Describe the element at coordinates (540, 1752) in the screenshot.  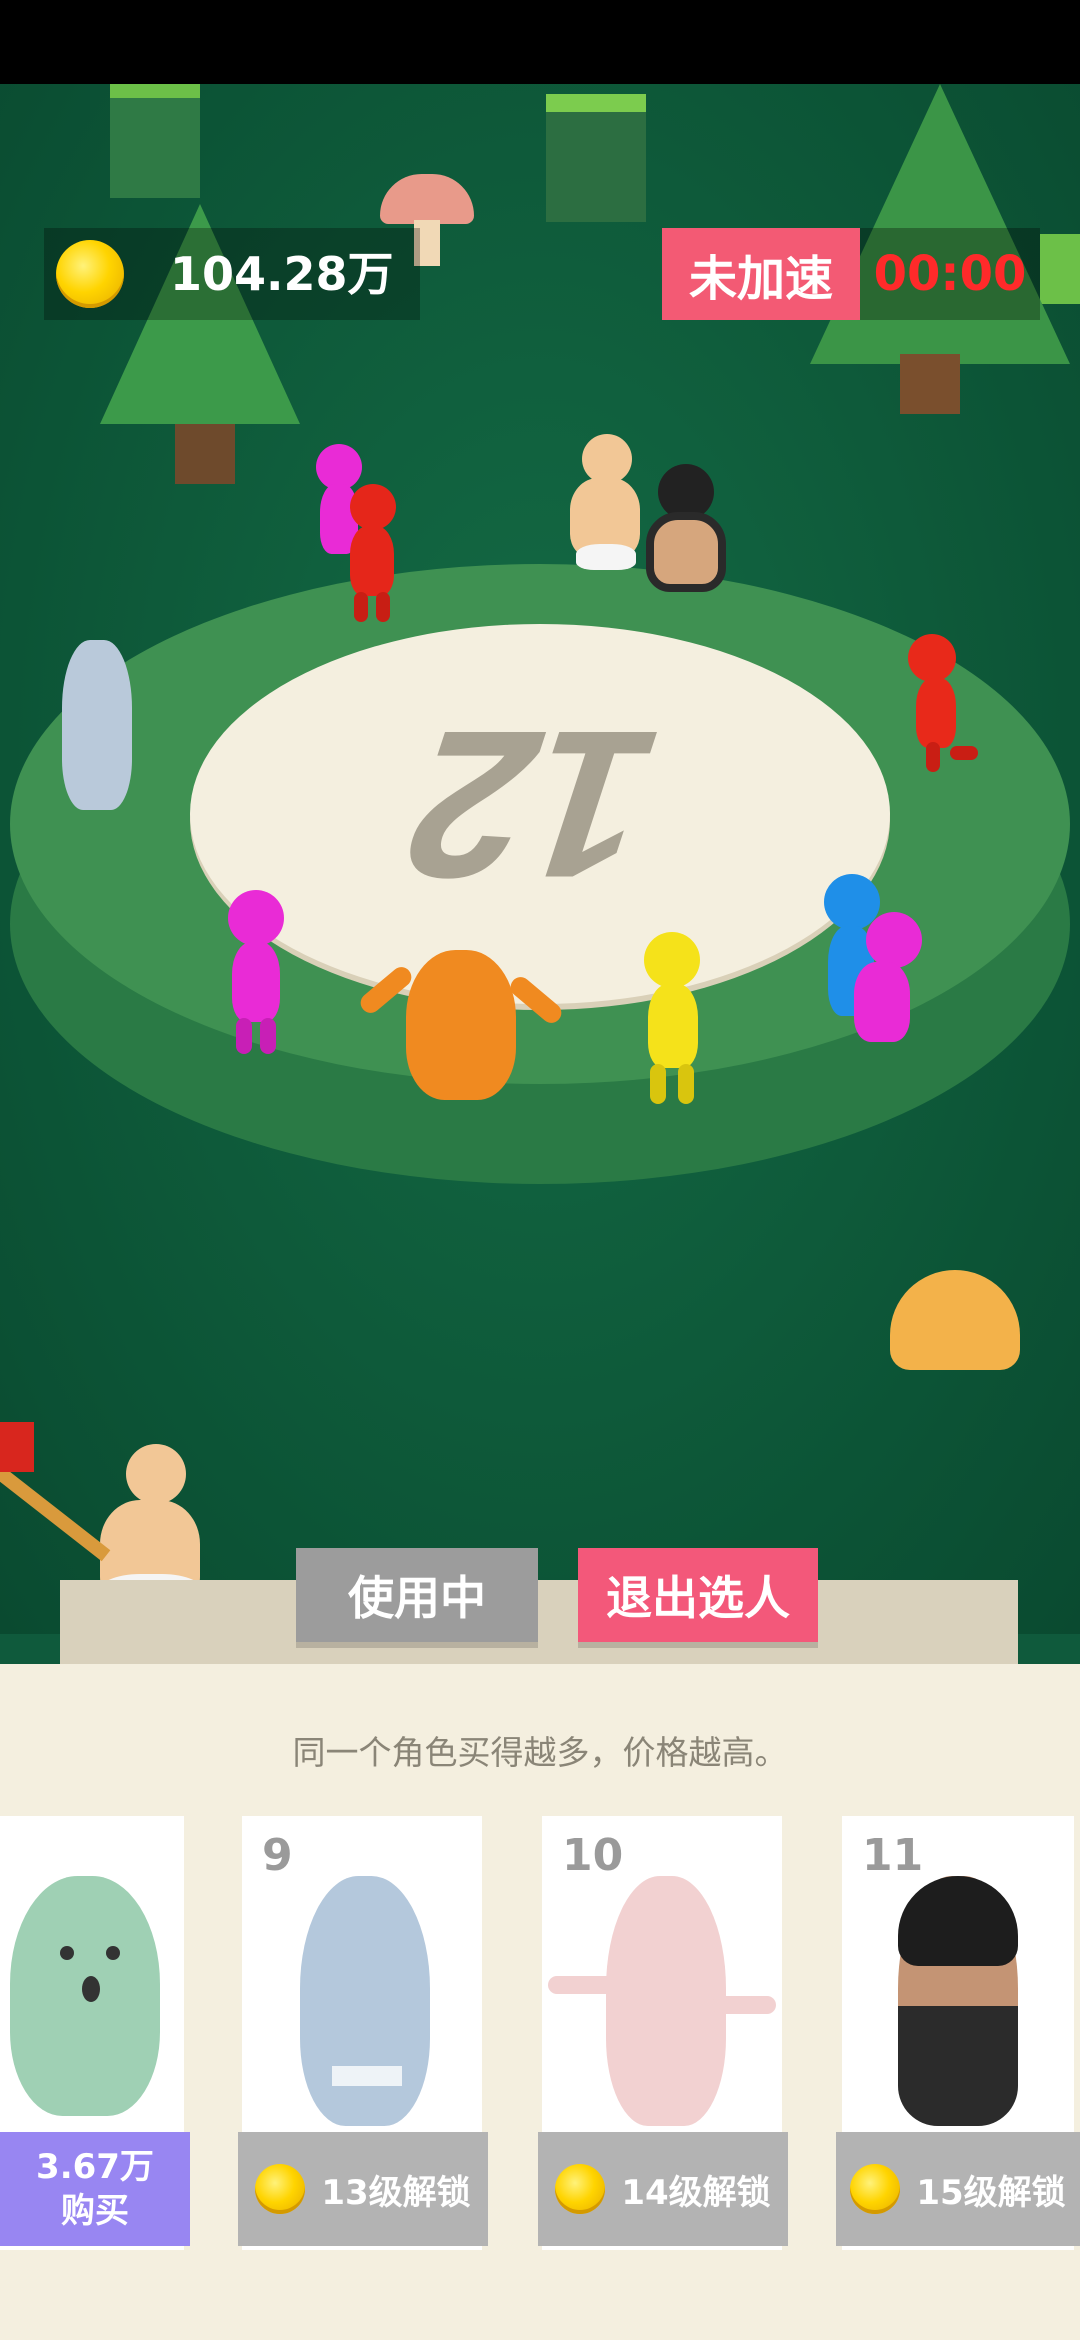
I see `shop-hint: 同一个角色买得越多，价格越高。` at that location.